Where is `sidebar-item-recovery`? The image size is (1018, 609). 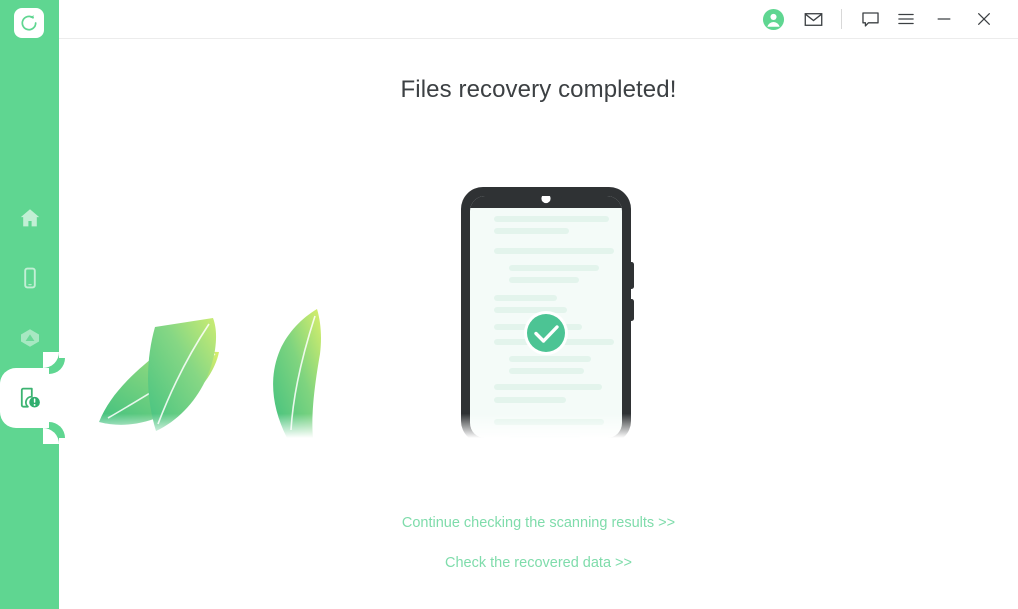 sidebar-item-recovery is located at coordinates (29, 398).